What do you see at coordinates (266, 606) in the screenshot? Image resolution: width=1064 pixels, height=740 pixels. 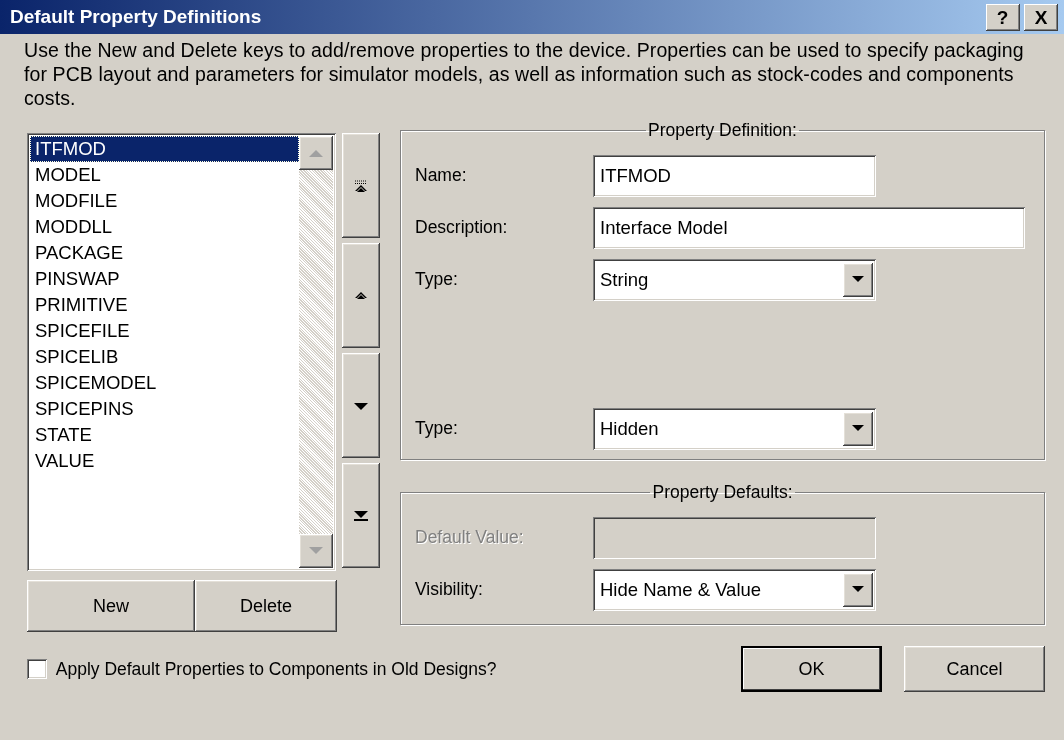 I see `delete-button: Delete` at bounding box center [266, 606].